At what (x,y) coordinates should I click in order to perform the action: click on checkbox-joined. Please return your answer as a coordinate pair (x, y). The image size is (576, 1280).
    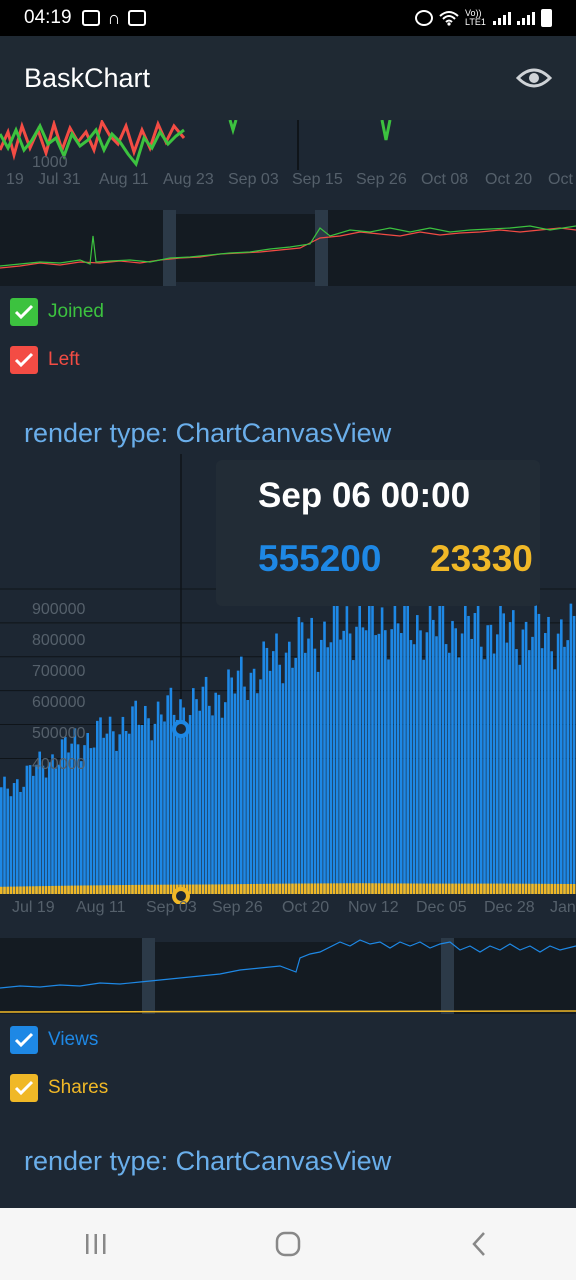
    Looking at the image, I should click on (24, 312).